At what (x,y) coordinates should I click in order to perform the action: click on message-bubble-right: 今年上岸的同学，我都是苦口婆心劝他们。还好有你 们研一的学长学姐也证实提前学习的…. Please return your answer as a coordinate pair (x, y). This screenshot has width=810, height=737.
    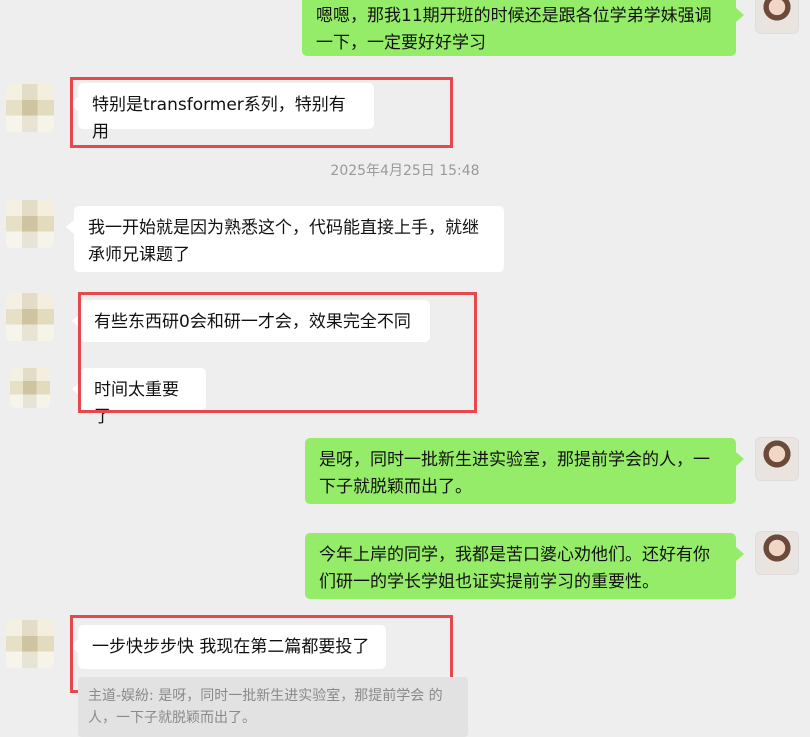
    Looking at the image, I should click on (524, 566).